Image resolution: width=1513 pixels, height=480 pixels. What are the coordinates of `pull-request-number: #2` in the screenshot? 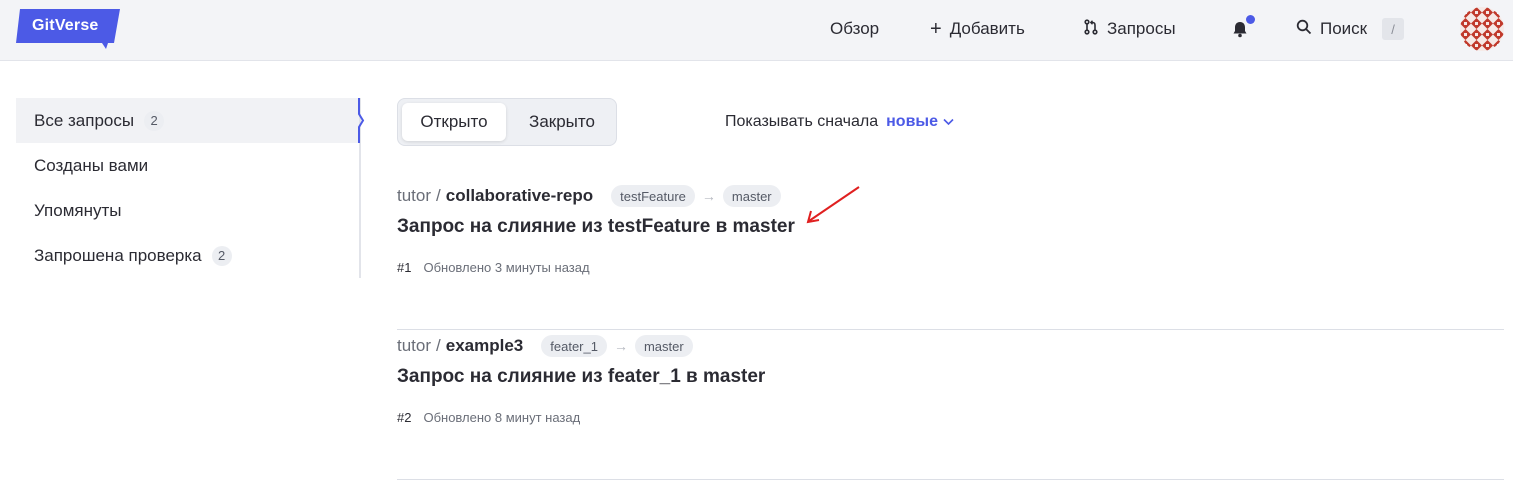 It's located at (404, 417).